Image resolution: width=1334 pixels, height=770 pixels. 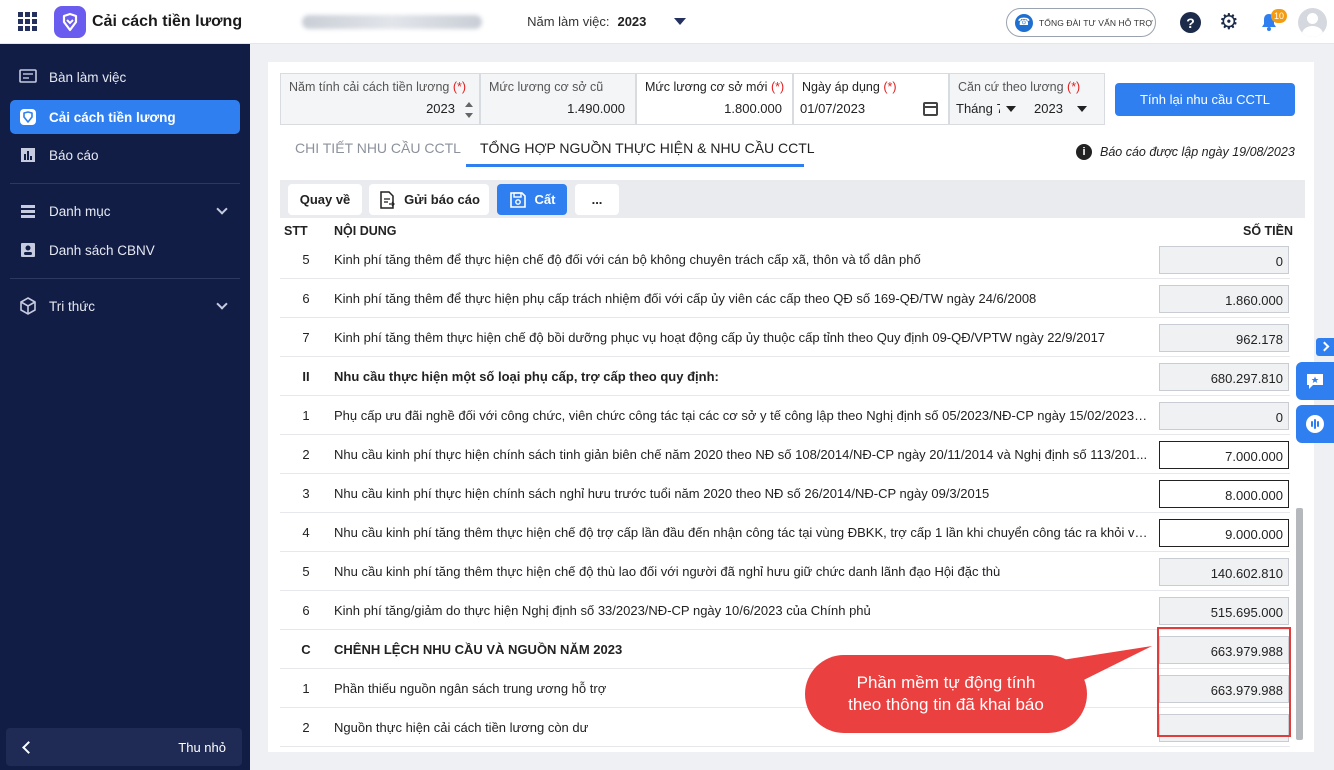 I want to click on sidebar-item-label: Danh mục, so click(x=80, y=211).